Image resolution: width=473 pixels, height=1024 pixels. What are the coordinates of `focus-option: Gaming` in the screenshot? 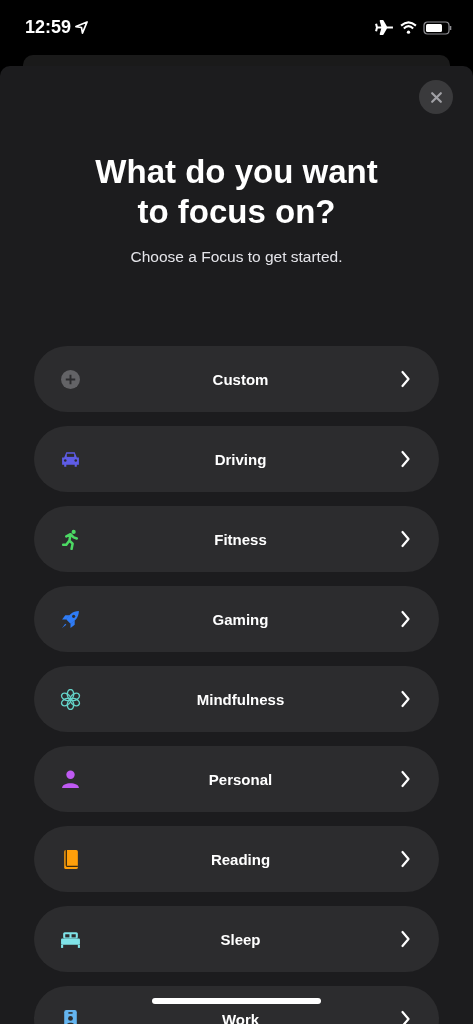 It's located at (236, 619).